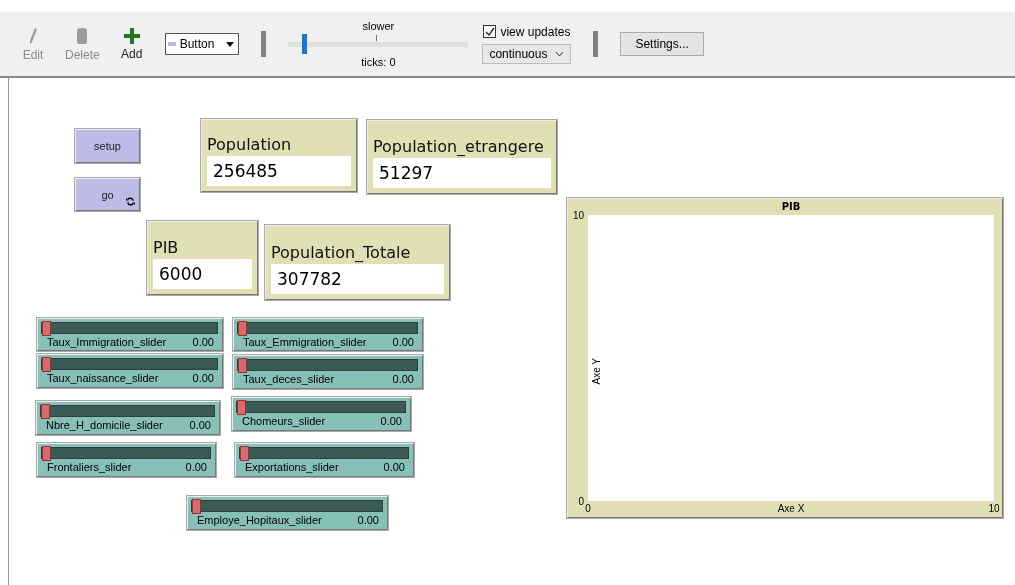  I want to click on monitor-label: PIB, so click(166, 247).